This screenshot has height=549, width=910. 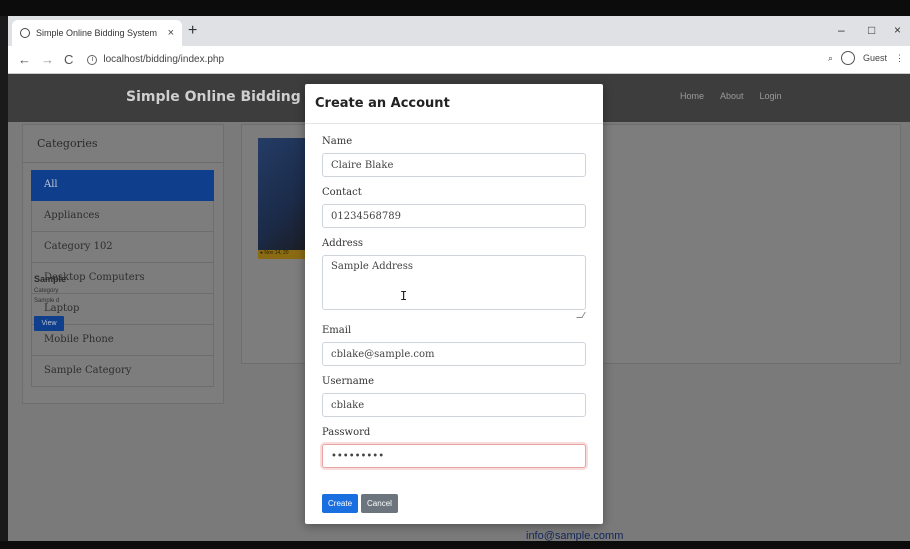 I want to click on forward-icon: →, so click(x=47, y=59).